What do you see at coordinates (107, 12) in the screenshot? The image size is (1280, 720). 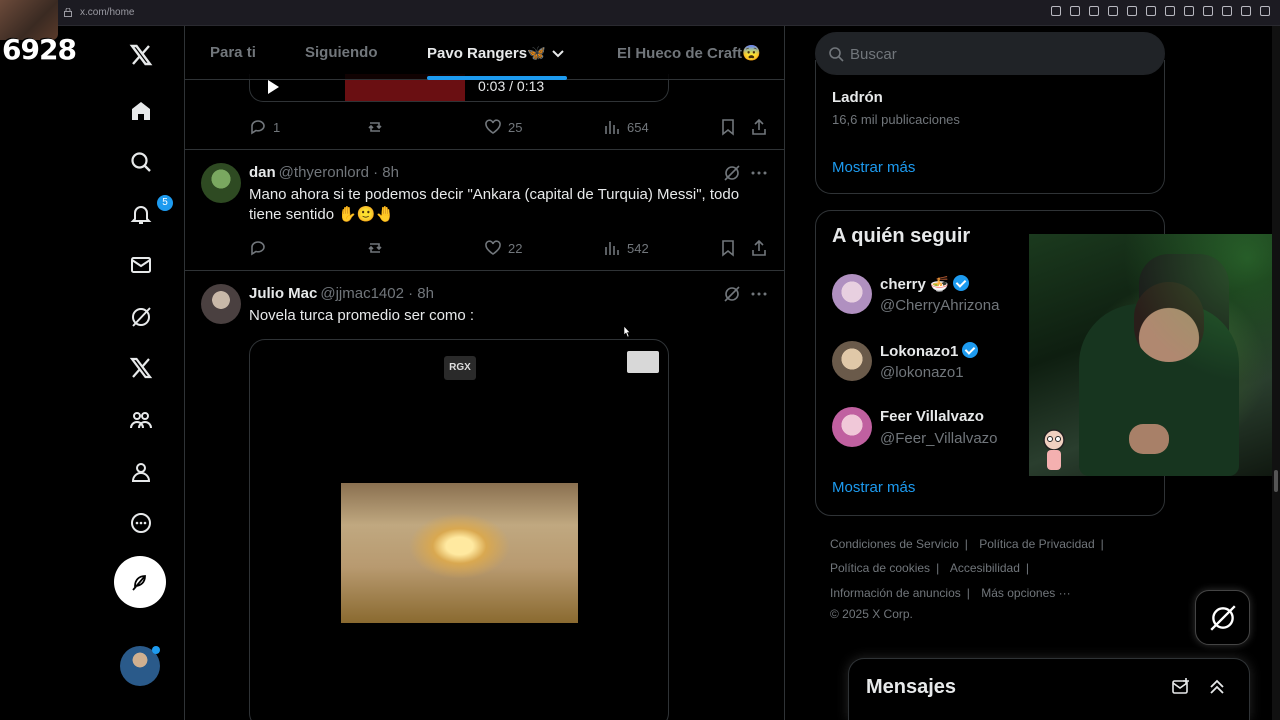 I see `url-bar: x.com/home` at bounding box center [107, 12].